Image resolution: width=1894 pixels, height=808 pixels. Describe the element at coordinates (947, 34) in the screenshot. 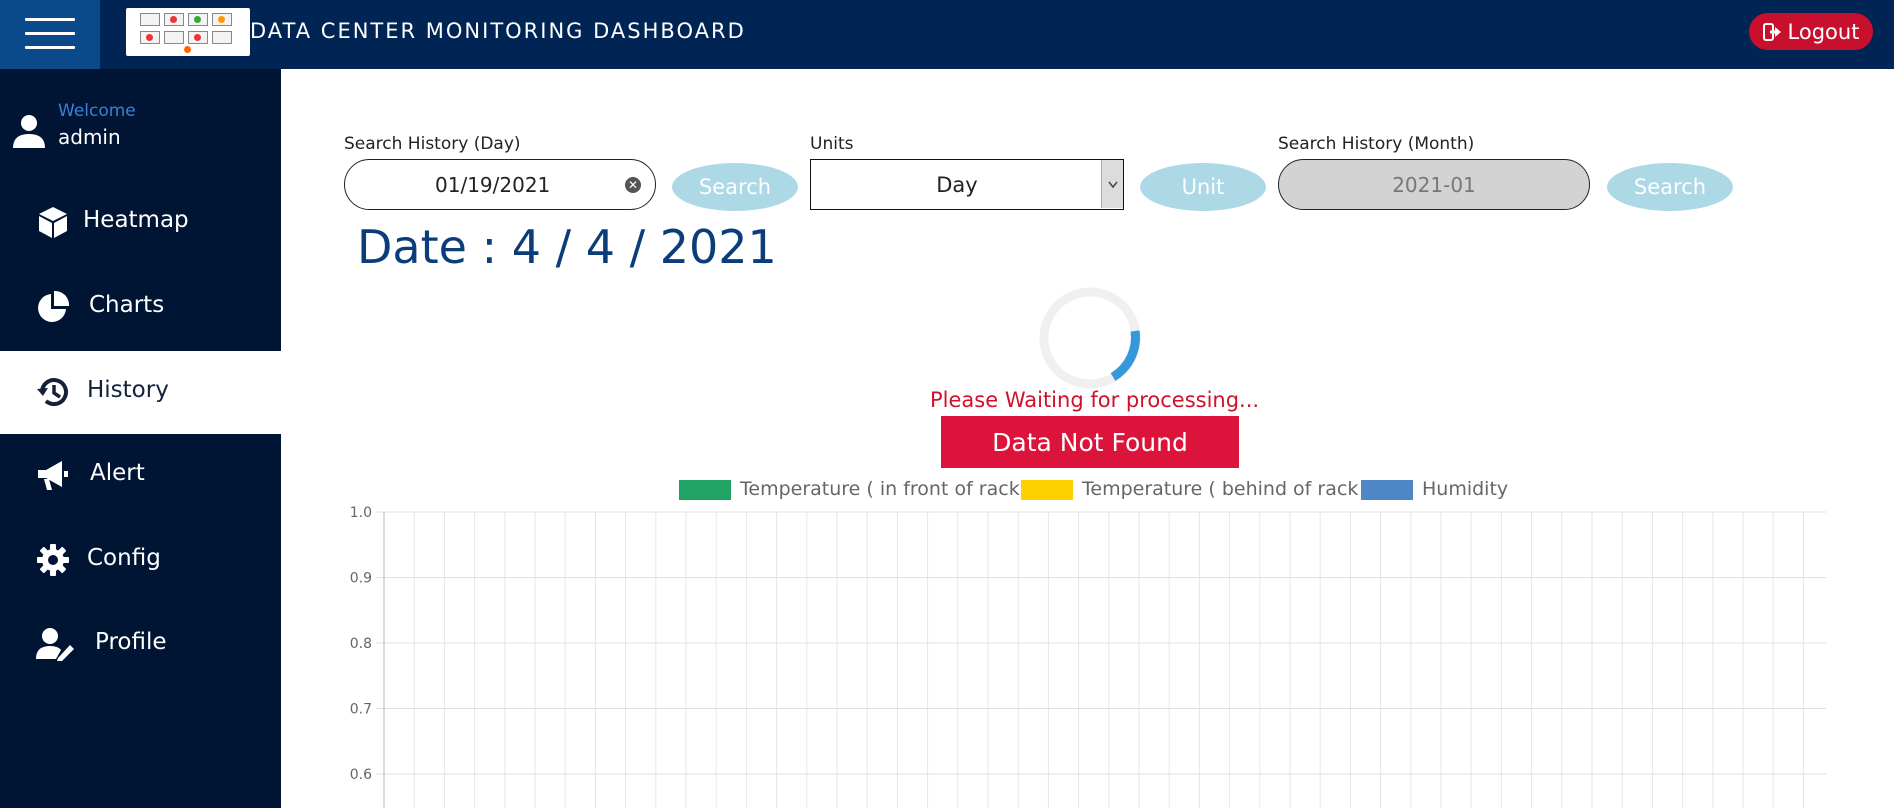

I see `top-bar: DATA CENTER MONITORING DASHBOARD Logout` at that location.